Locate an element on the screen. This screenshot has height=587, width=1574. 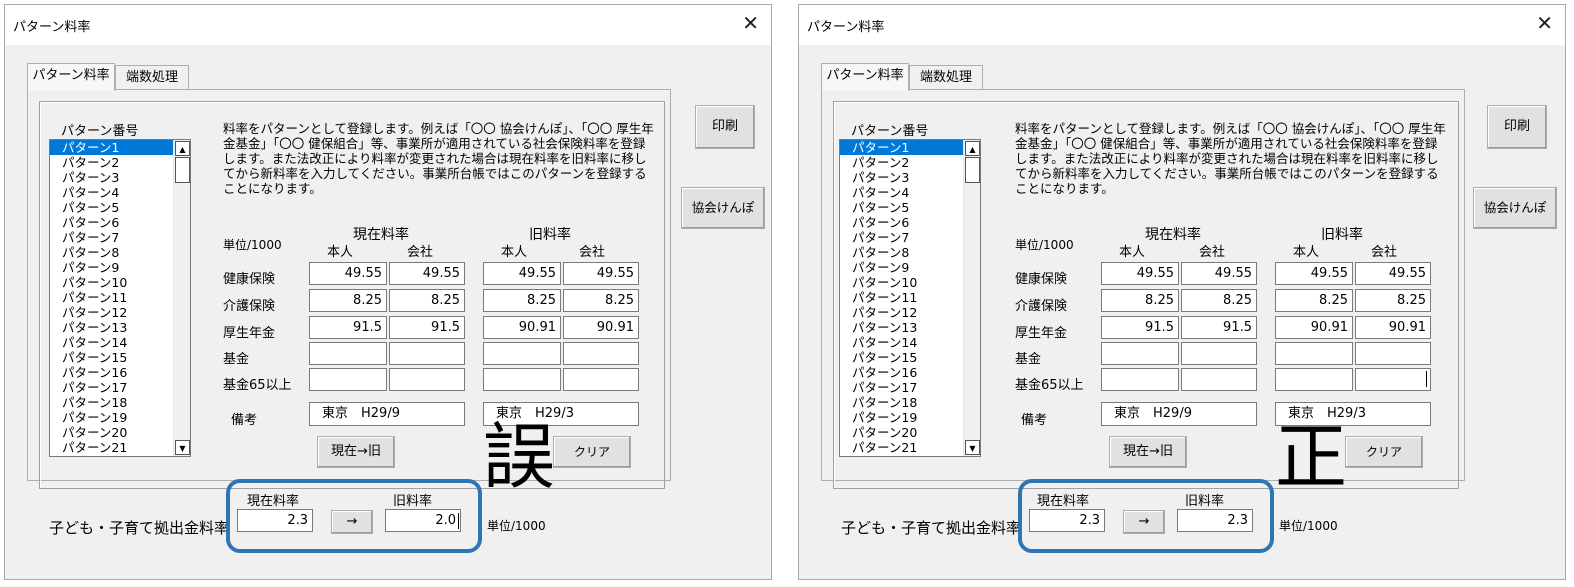
care-current-company: 8.25 is located at coordinates (1219, 300).